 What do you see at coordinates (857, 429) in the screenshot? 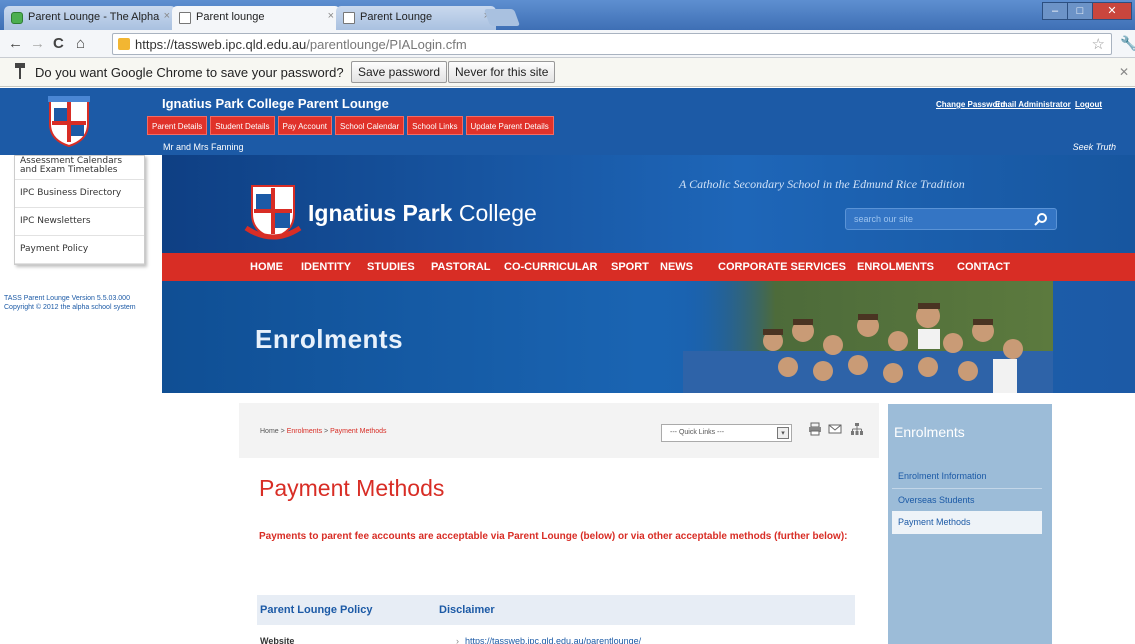
I see `sitemap-icon` at bounding box center [857, 429].